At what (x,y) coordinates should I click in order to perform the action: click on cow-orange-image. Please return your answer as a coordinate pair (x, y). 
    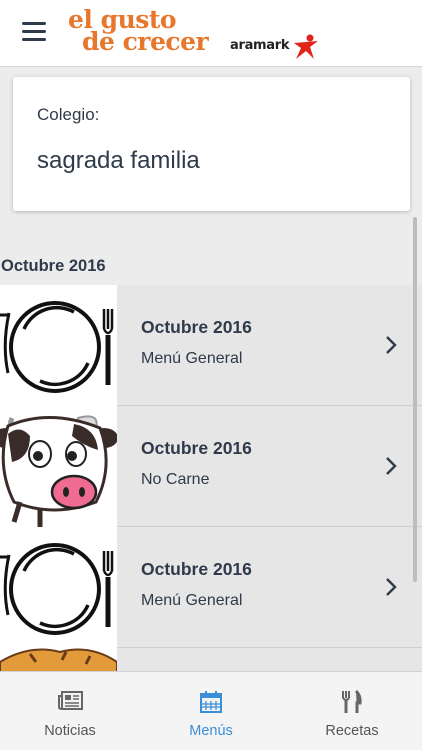
    Looking at the image, I should click on (58, 659).